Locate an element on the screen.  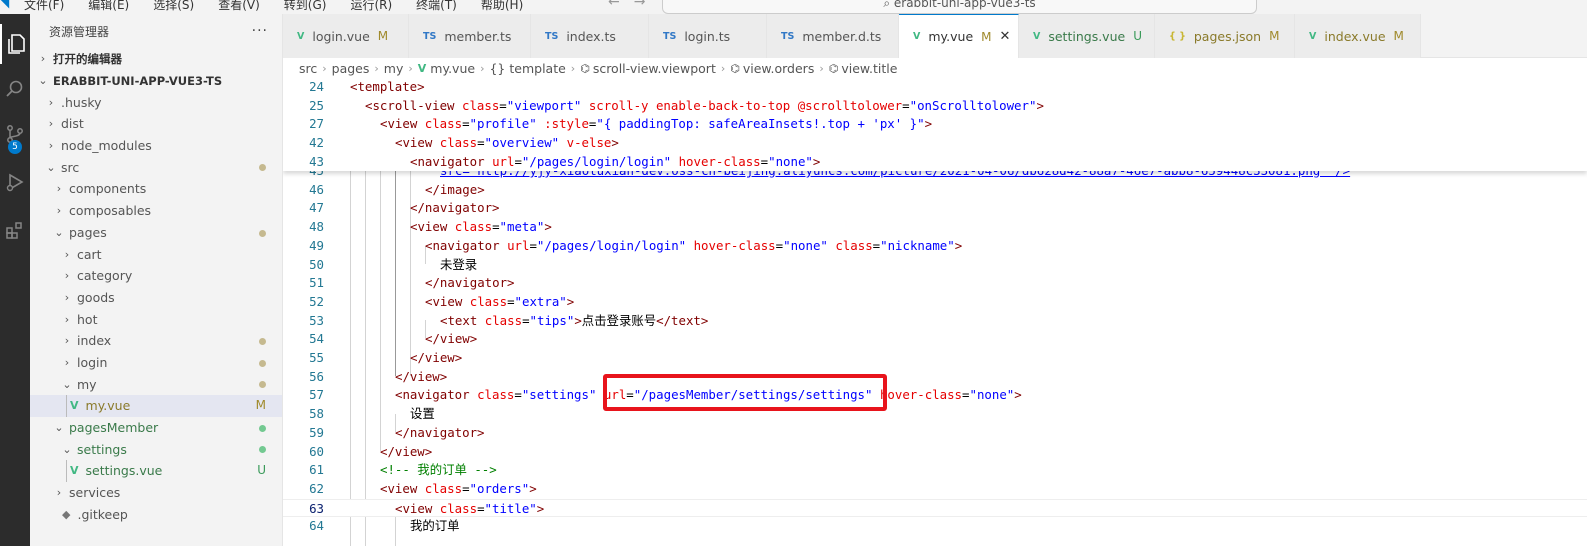
tree-file-my-vue: Vmy.vue M is located at coordinates (156, 406).